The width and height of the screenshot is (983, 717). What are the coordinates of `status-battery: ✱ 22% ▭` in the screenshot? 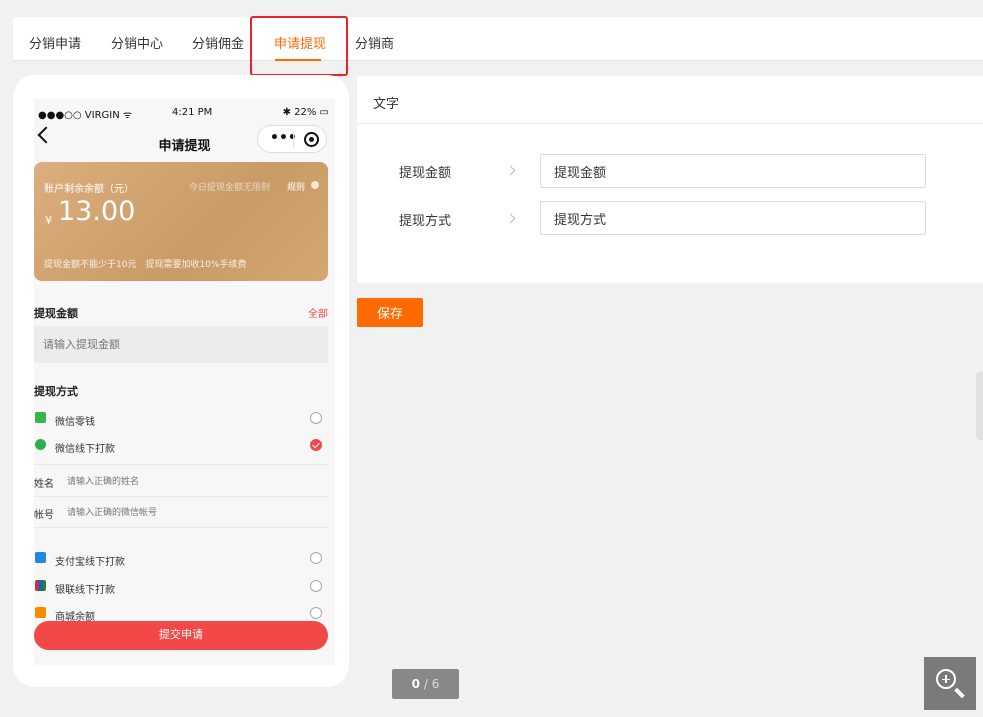 It's located at (305, 112).